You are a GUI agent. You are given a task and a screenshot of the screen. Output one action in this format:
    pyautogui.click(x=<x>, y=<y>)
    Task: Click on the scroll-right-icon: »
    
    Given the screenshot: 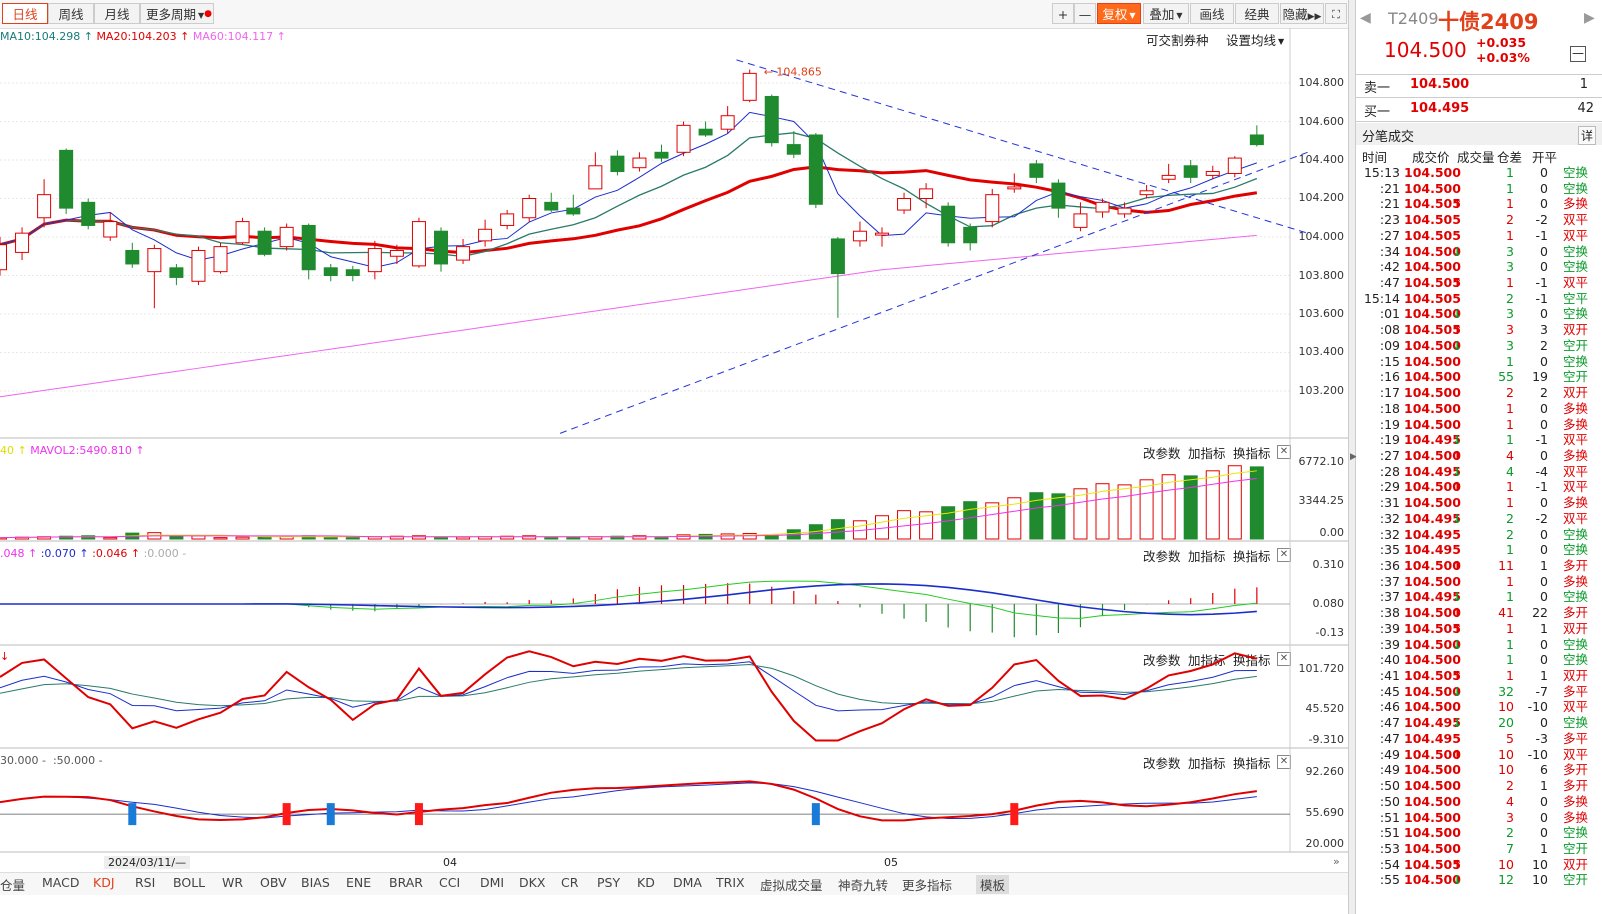 What is the action you would take?
    pyautogui.click(x=1336, y=861)
    